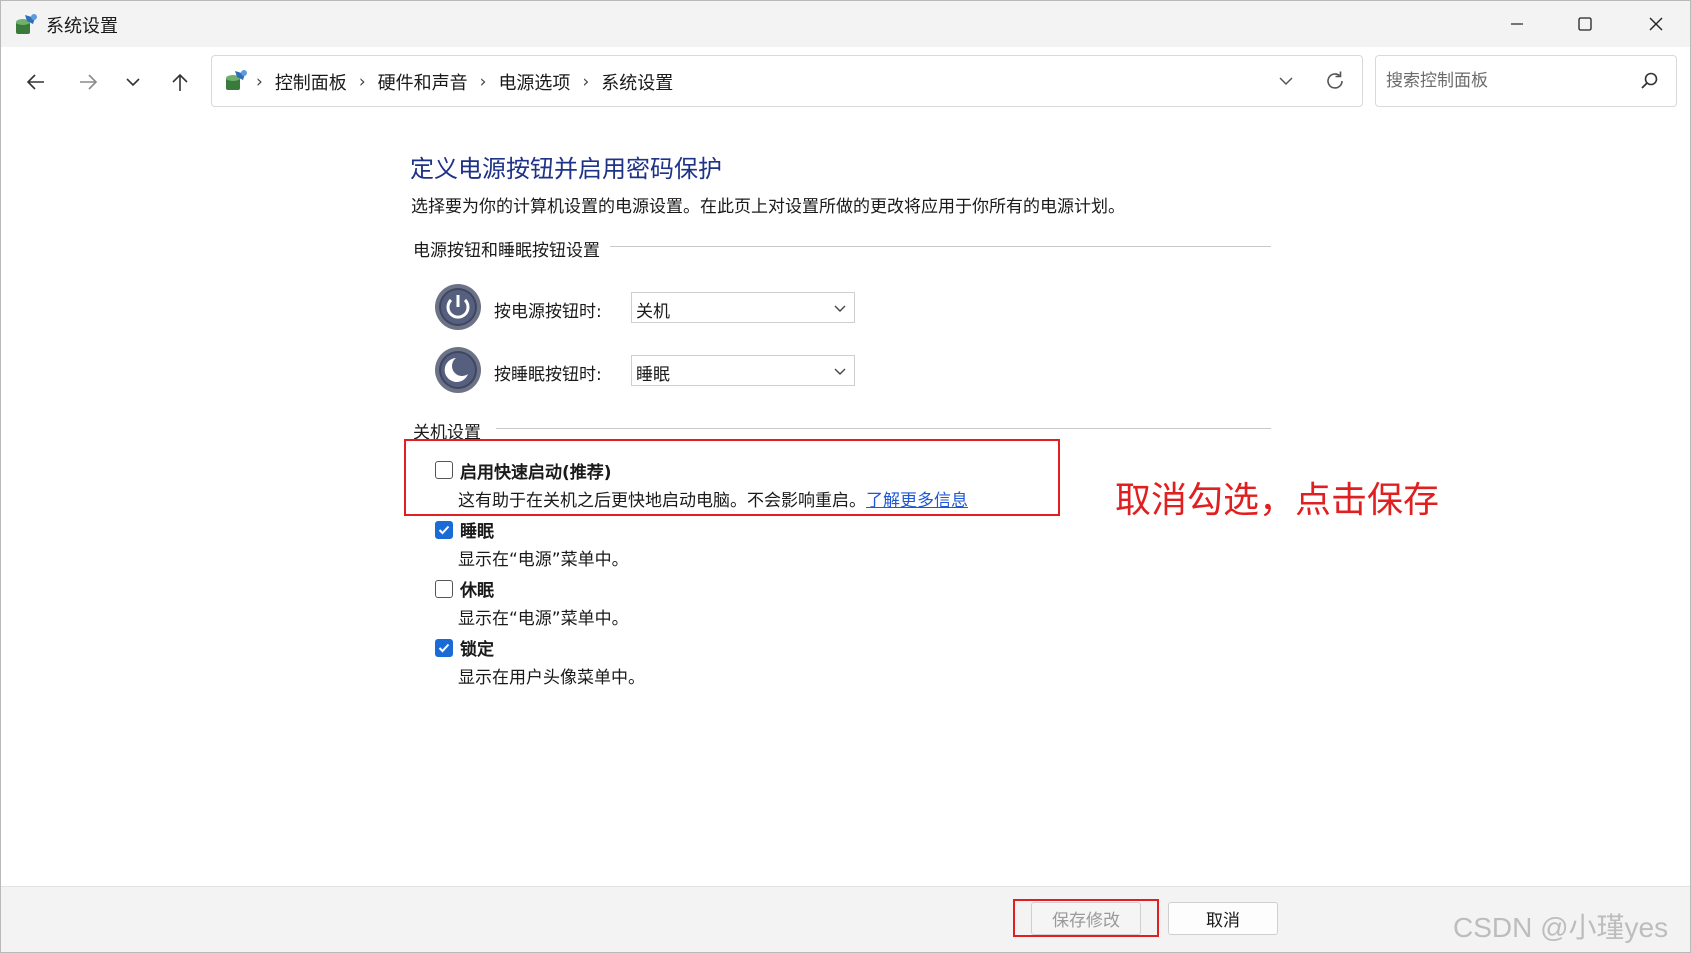 The width and height of the screenshot is (1691, 953). Describe the element at coordinates (458, 370) in the screenshot. I see `sleep-button-icon` at that location.